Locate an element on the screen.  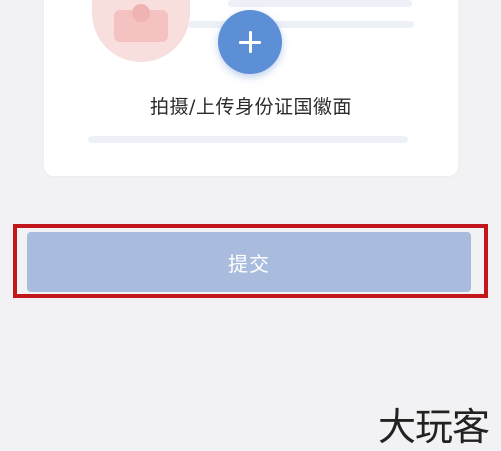
national-emblem-placeholder is located at coordinates (141, 31).